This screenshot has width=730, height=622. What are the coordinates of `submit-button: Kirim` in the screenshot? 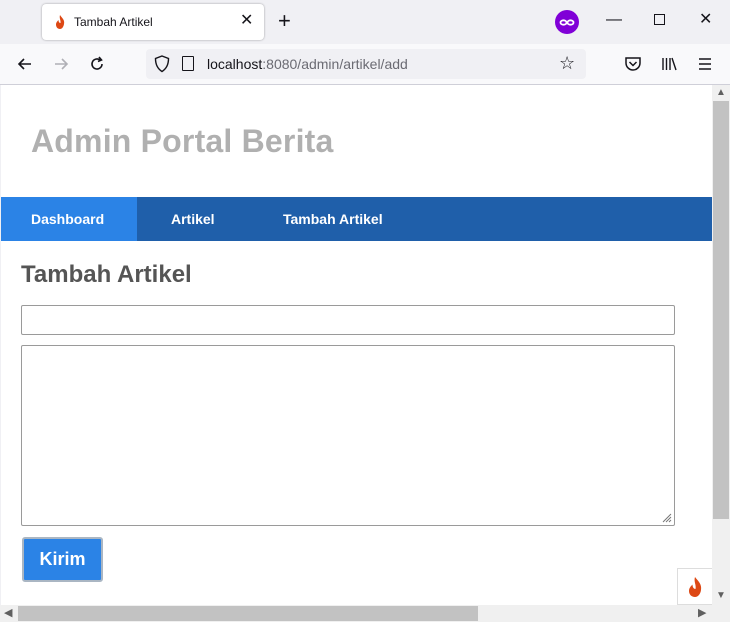 It's located at (62, 559).